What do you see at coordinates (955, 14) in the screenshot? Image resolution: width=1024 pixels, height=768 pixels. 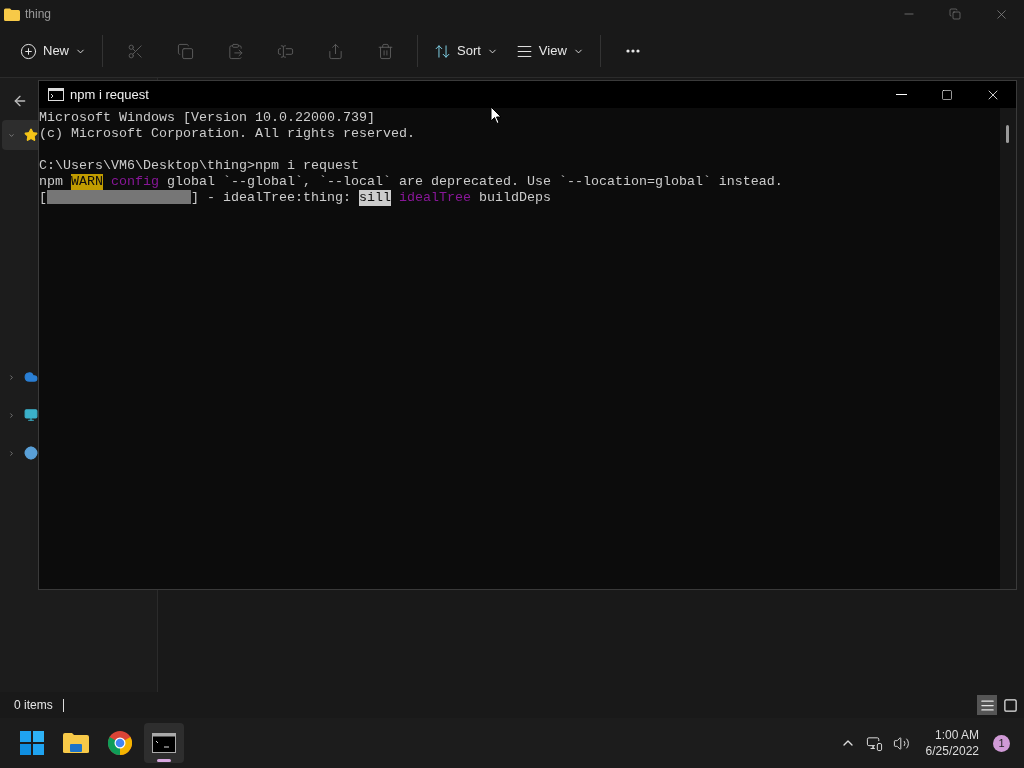 I see `restore-icon` at bounding box center [955, 14].